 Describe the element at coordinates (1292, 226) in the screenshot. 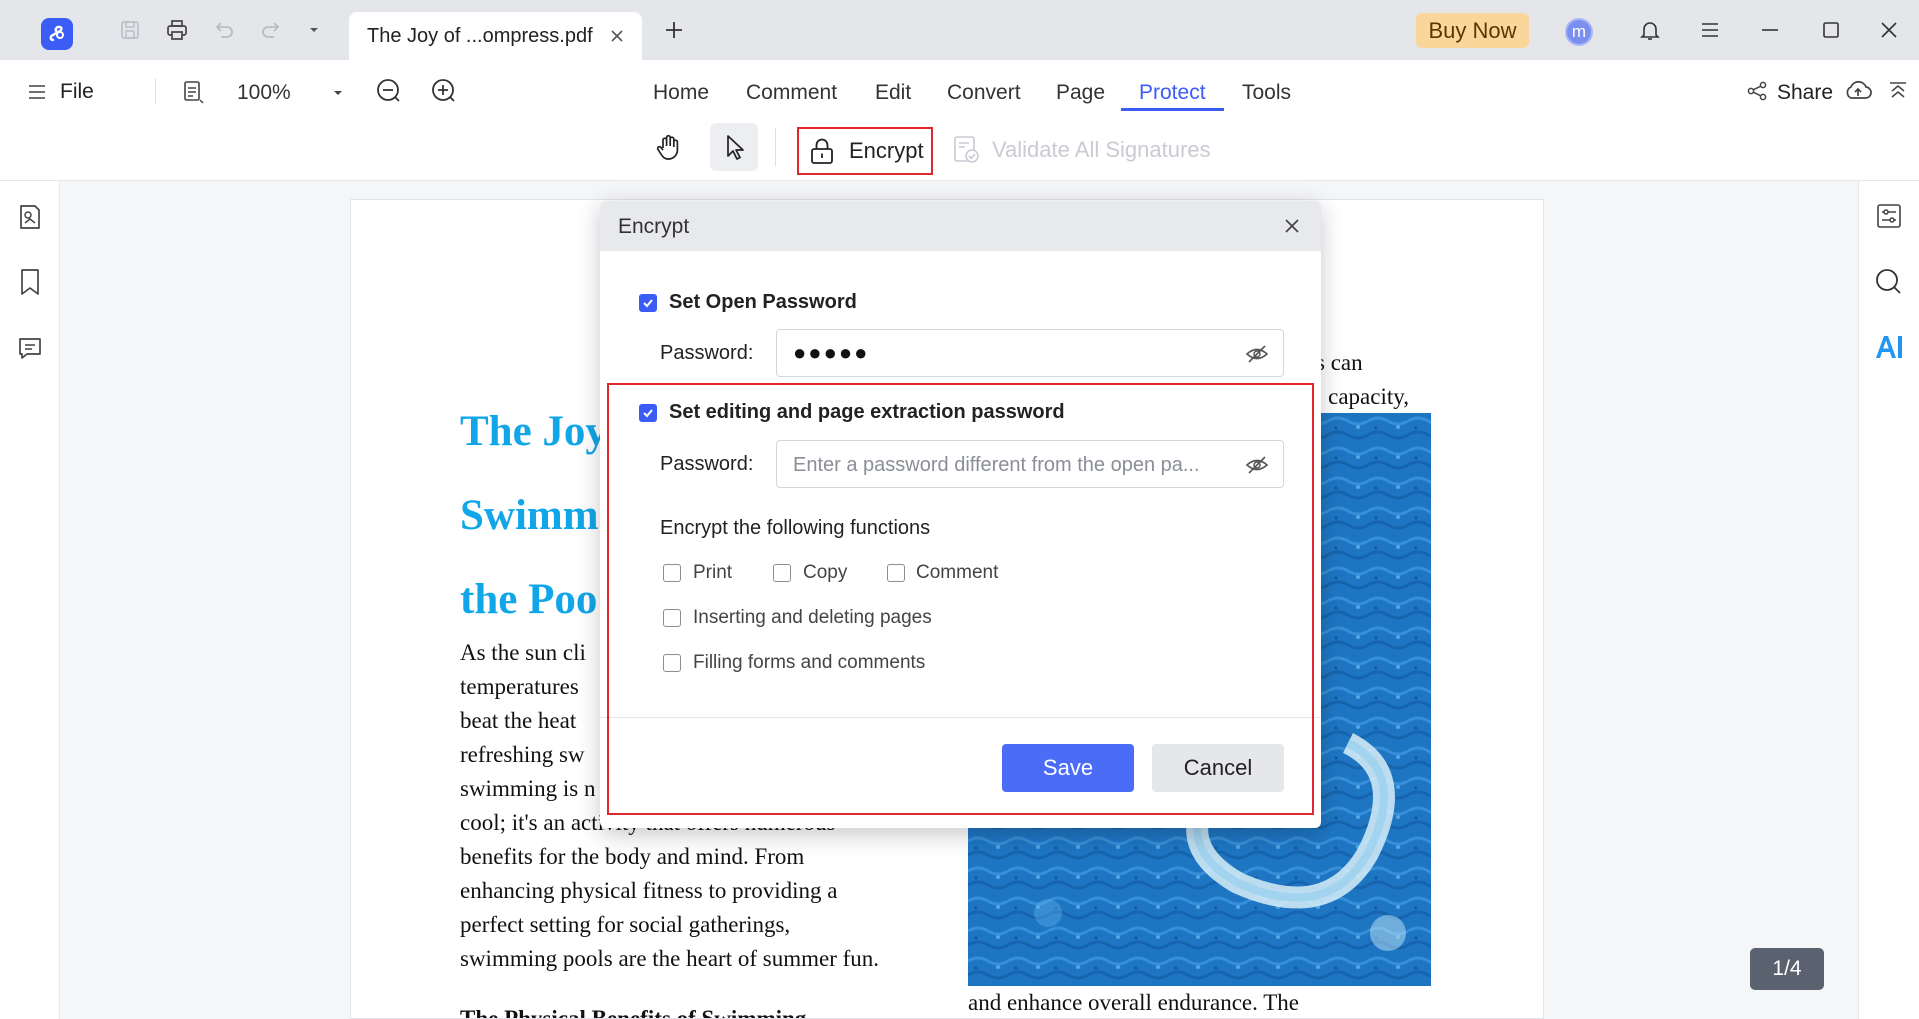

I see `close-icon` at that location.